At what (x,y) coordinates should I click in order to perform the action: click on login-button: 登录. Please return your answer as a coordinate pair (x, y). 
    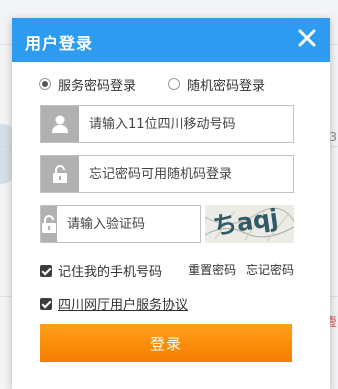
    Looking at the image, I should click on (166, 343).